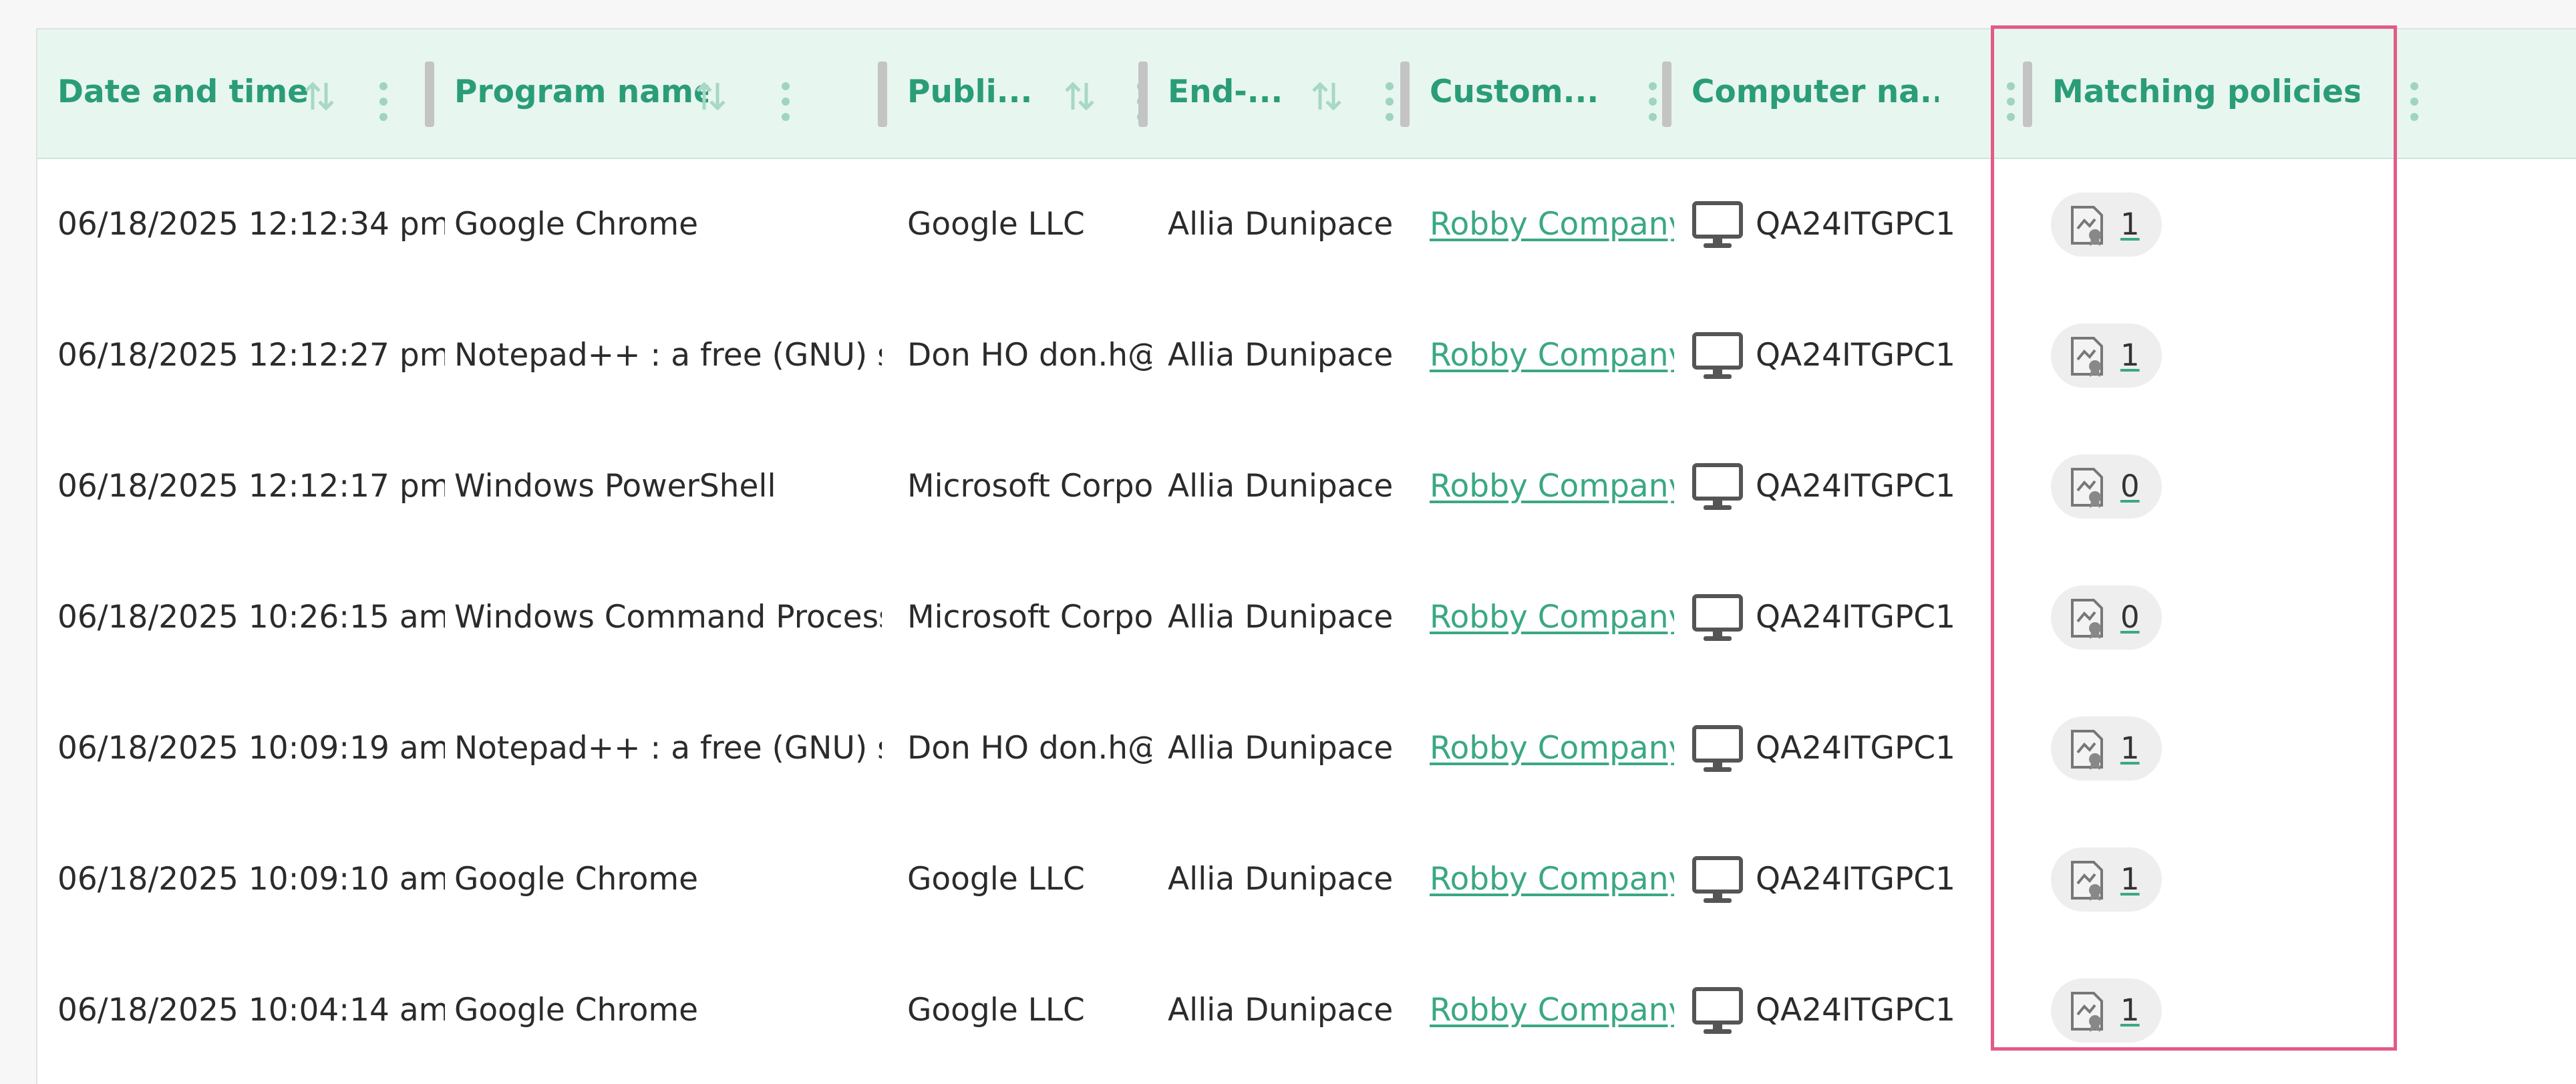  What do you see at coordinates (668, 617) in the screenshot?
I see `cell-program-name: Windows Command Process` at bounding box center [668, 617].